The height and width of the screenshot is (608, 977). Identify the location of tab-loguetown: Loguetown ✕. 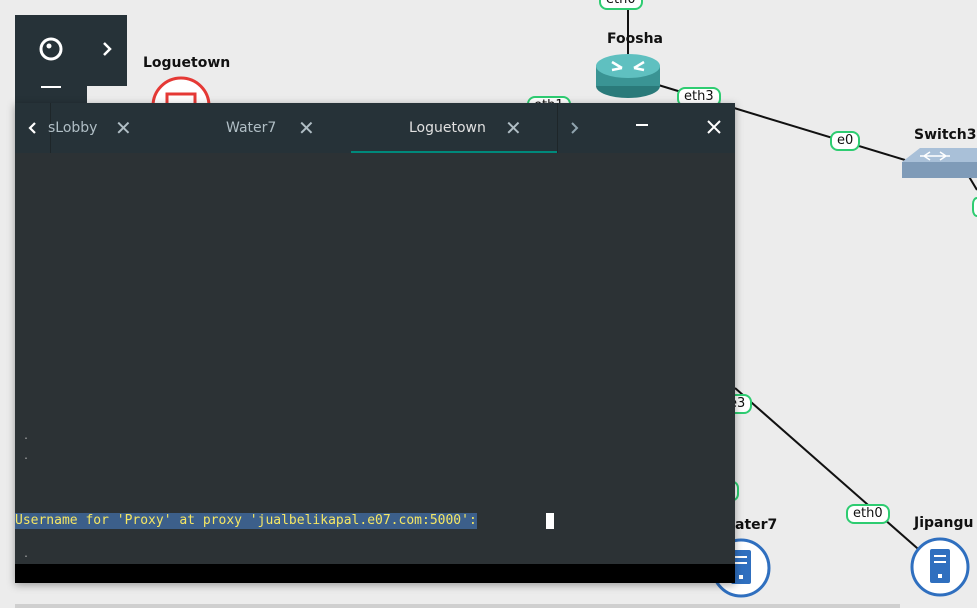
(454, 128).